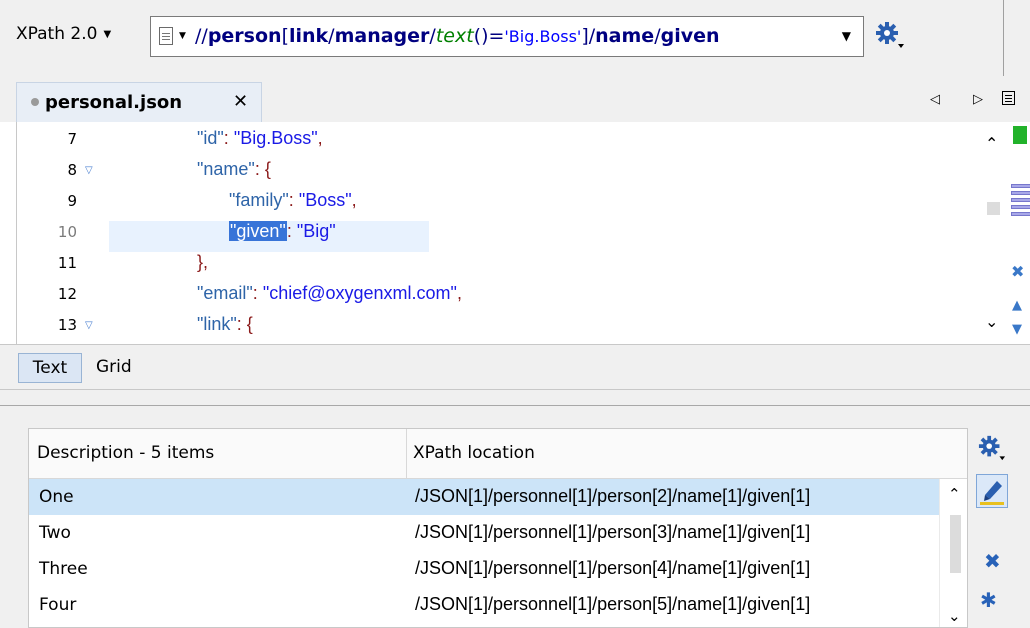 Image resolution: width=1030 pixels, height=628 pixels. I want to click on line-number-gutter: 7 8 ▽ 9 10 11 12 13 ▽, so click(62, 233).